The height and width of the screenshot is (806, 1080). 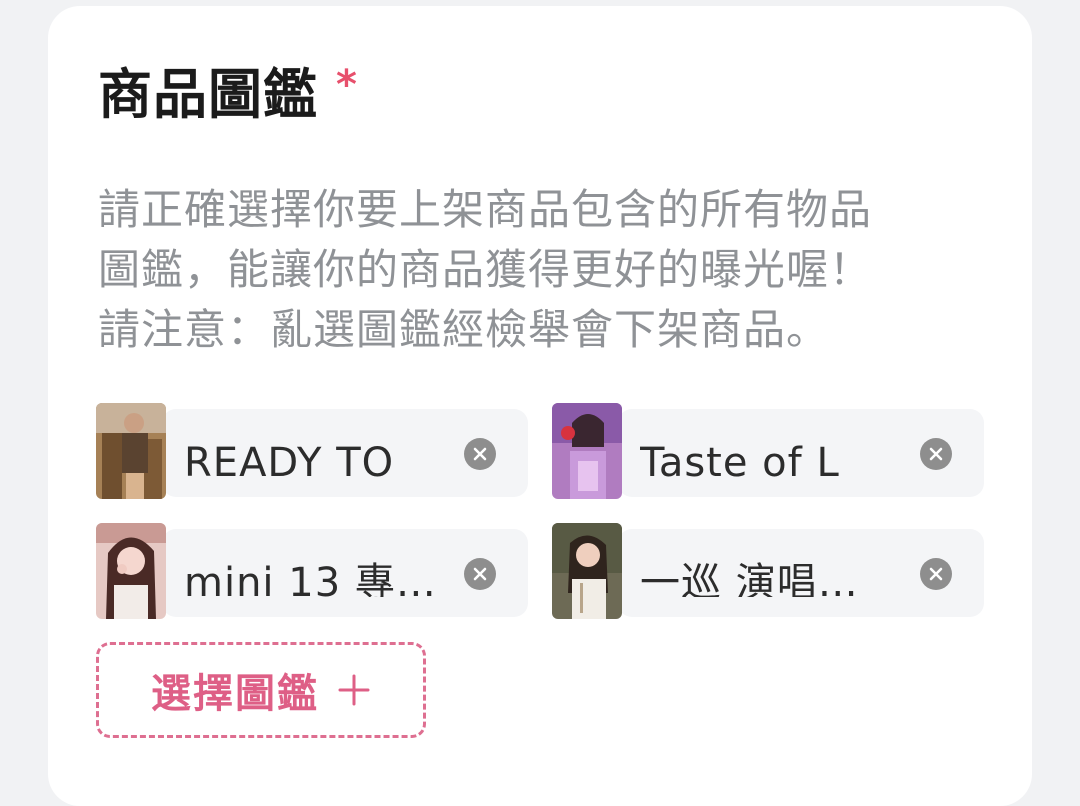 What do you see at coordinates (289, 458) in the screenshot?
I see `item-label: READY TO` at bounding box center [289, 458].